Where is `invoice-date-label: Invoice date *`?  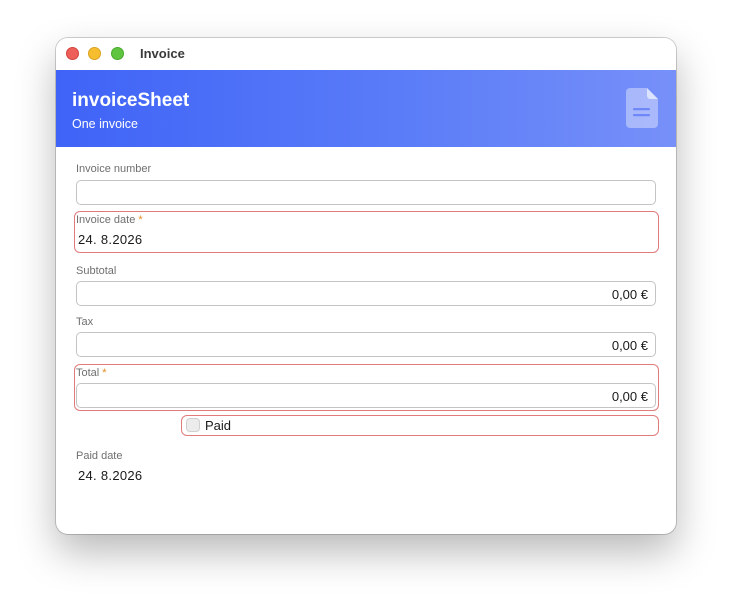
invoice-date-label: Invoice date * is located at coordinates (109, 220).